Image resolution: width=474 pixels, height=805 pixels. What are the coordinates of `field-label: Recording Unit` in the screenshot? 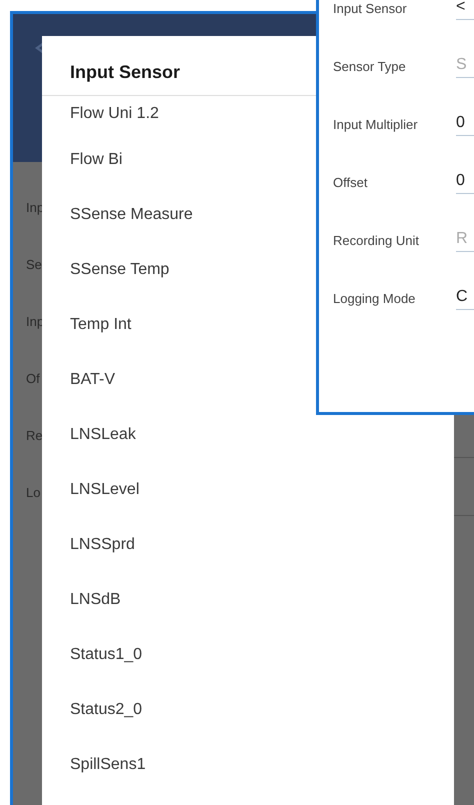 It's located at (376, 241).